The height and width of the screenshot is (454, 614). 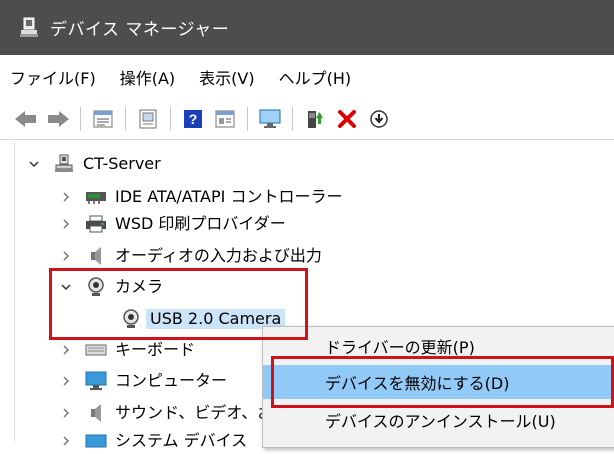 I want to click on computer-tree-icon, so click(x=64, y=164).